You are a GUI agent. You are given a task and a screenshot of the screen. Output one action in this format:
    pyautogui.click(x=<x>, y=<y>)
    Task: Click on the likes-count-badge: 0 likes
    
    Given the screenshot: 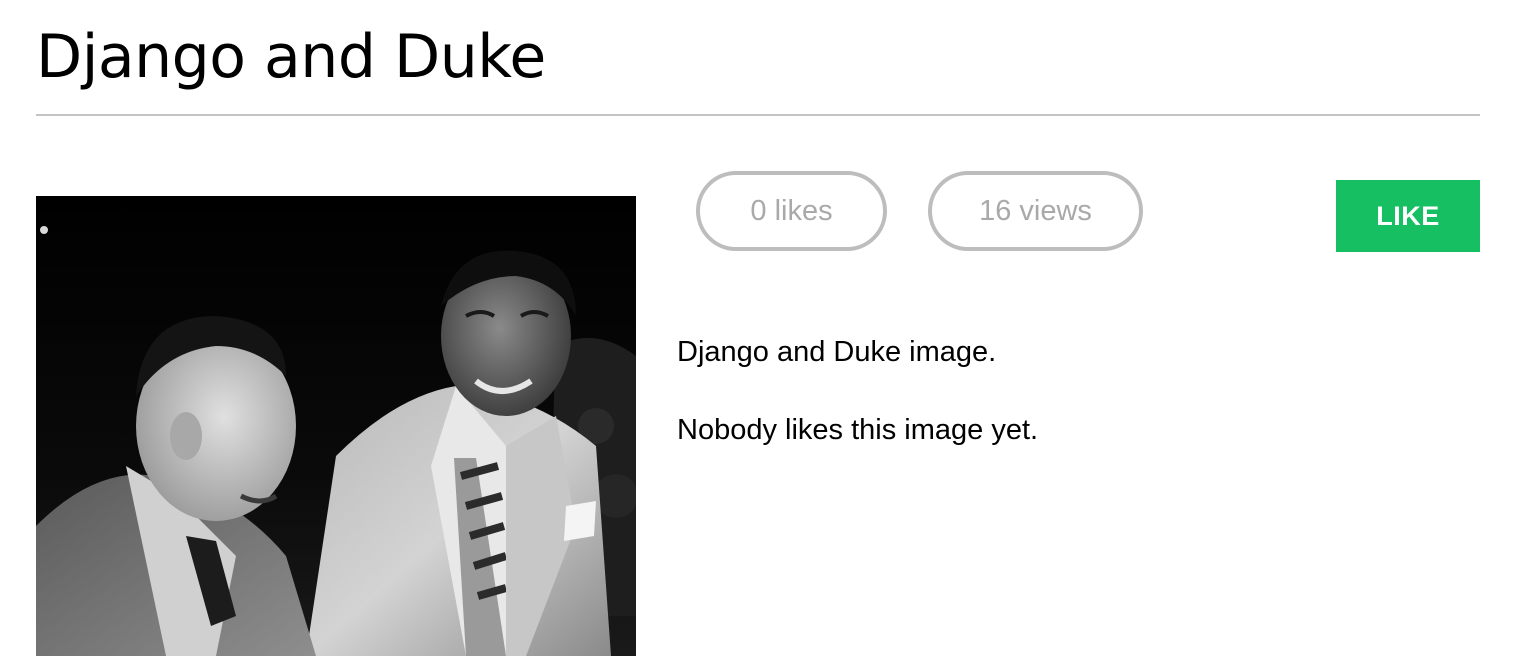 What is the action you would take?
    pyautogui.click(x=791, y=211)
    